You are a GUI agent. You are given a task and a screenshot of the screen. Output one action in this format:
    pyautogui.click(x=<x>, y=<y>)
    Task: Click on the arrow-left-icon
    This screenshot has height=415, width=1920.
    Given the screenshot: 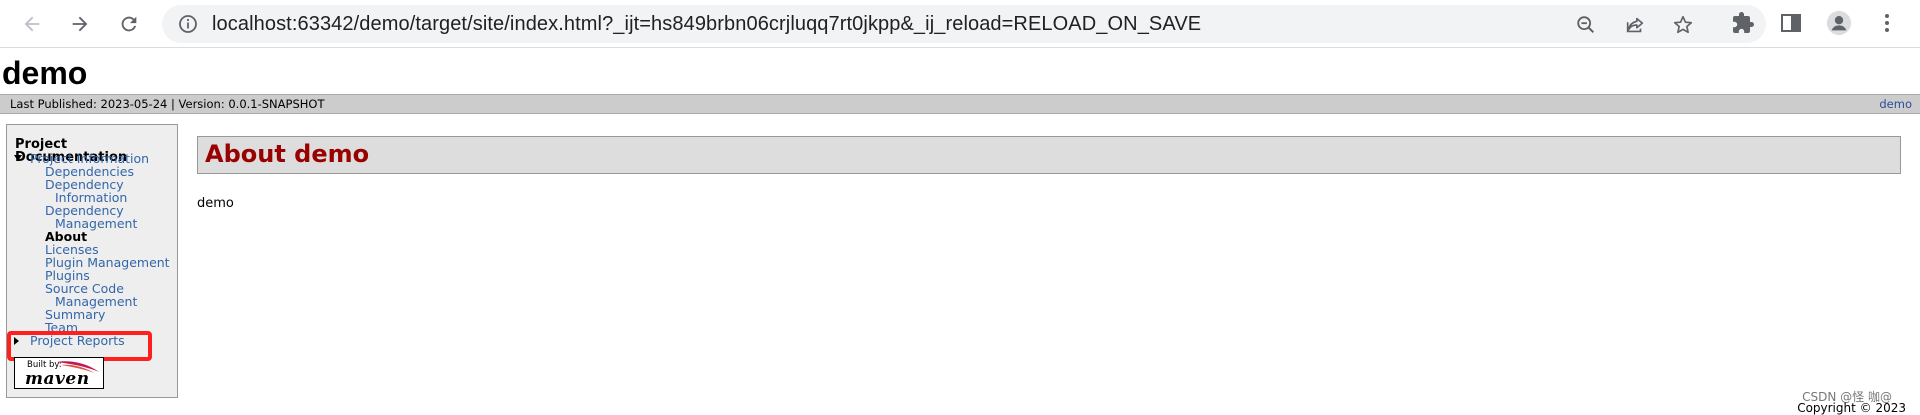 What is the action you would take?
    pyautogui.click(x=32, y=24)
    